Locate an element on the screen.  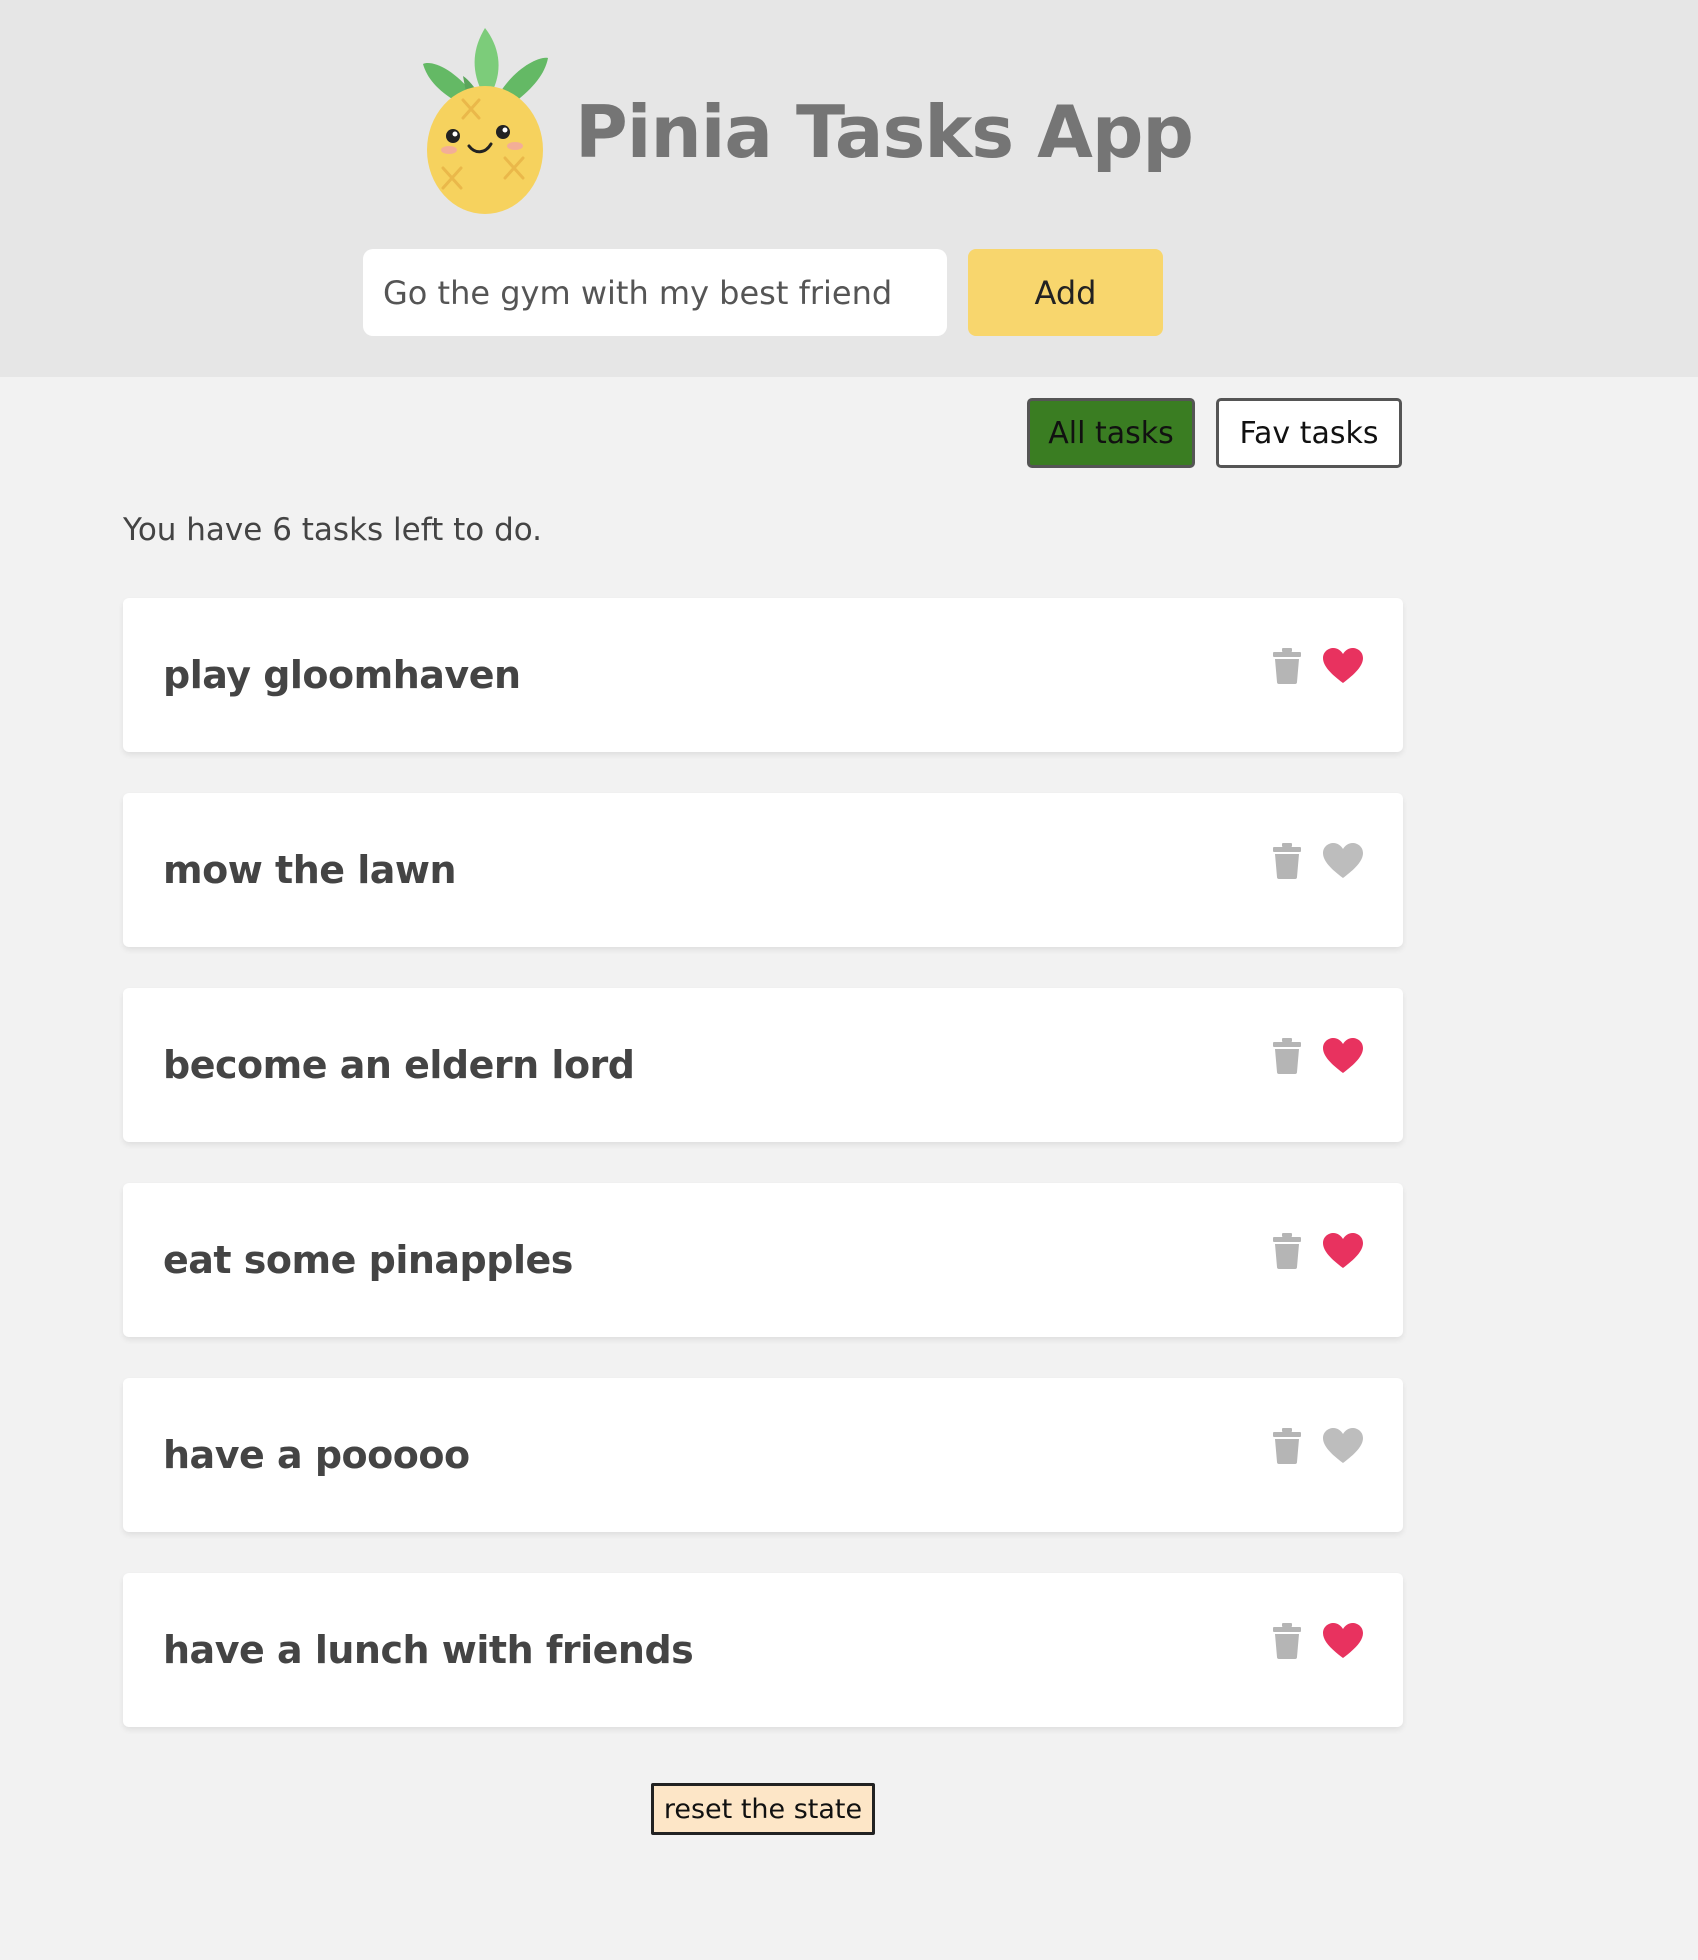
task-card: eat some pinapples is located at coordinates (763, 1260).